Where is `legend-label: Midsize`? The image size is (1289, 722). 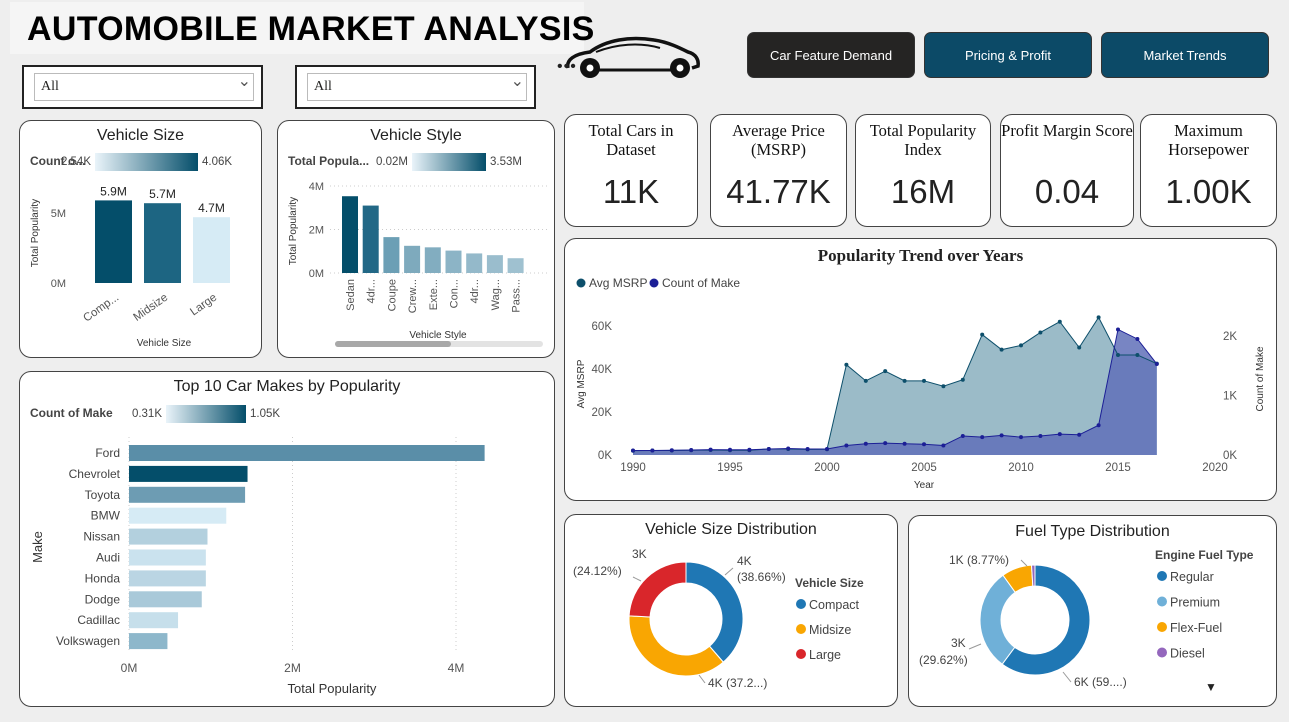 legend-label: Midsize is located at coordinates (830, 630).